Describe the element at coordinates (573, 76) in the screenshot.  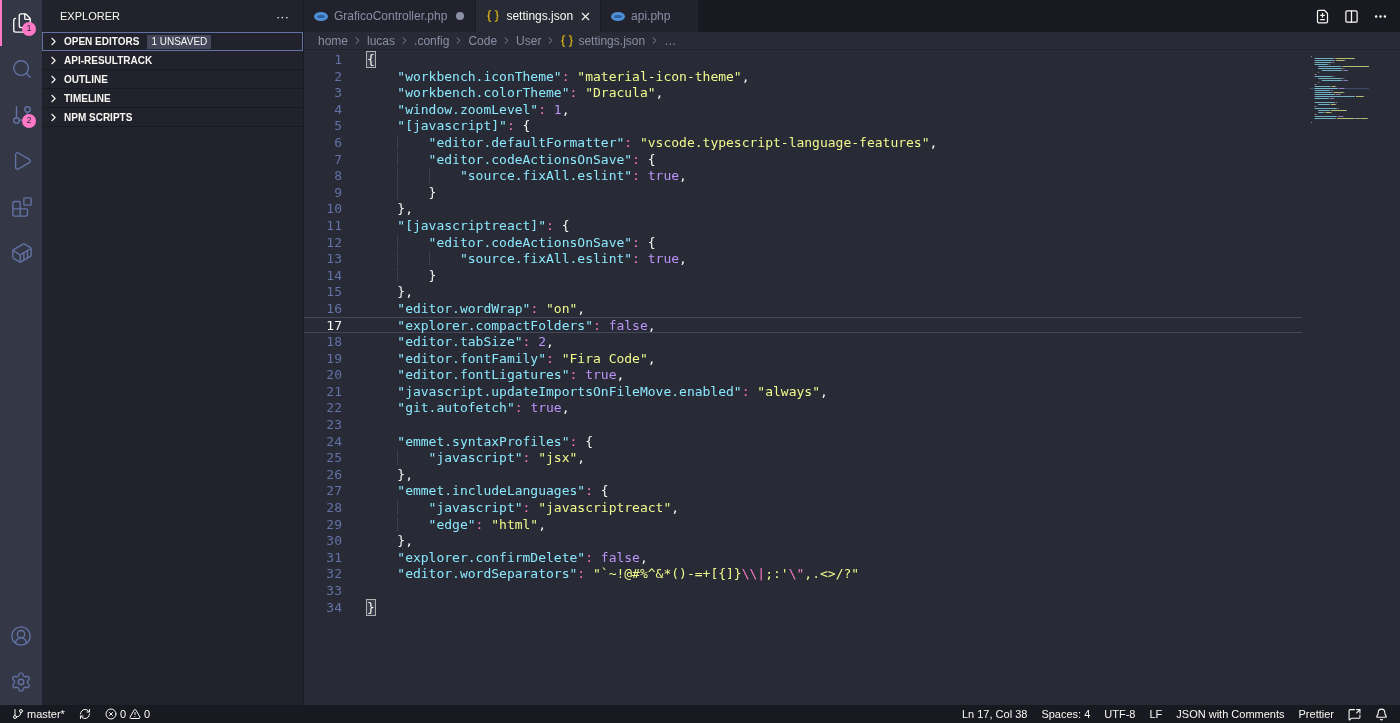
I see `code-line: "workbench.iconTheme": "material-icon-theme",` at that location.